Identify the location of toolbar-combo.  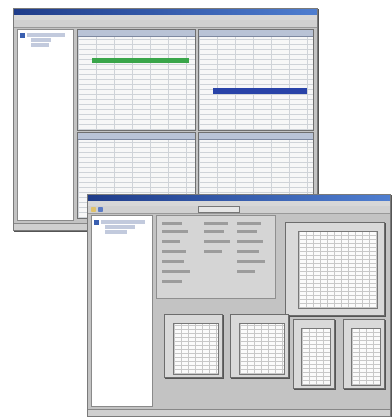
(219, 209).